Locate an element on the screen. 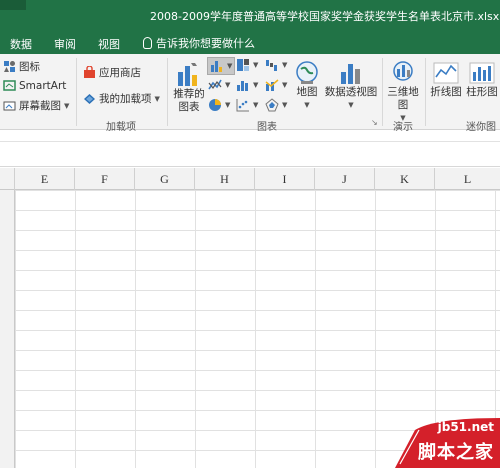 Image resolution: width=500 pixels, height=468 pixels. column-header-h: H is located at coordinates (225, 179).